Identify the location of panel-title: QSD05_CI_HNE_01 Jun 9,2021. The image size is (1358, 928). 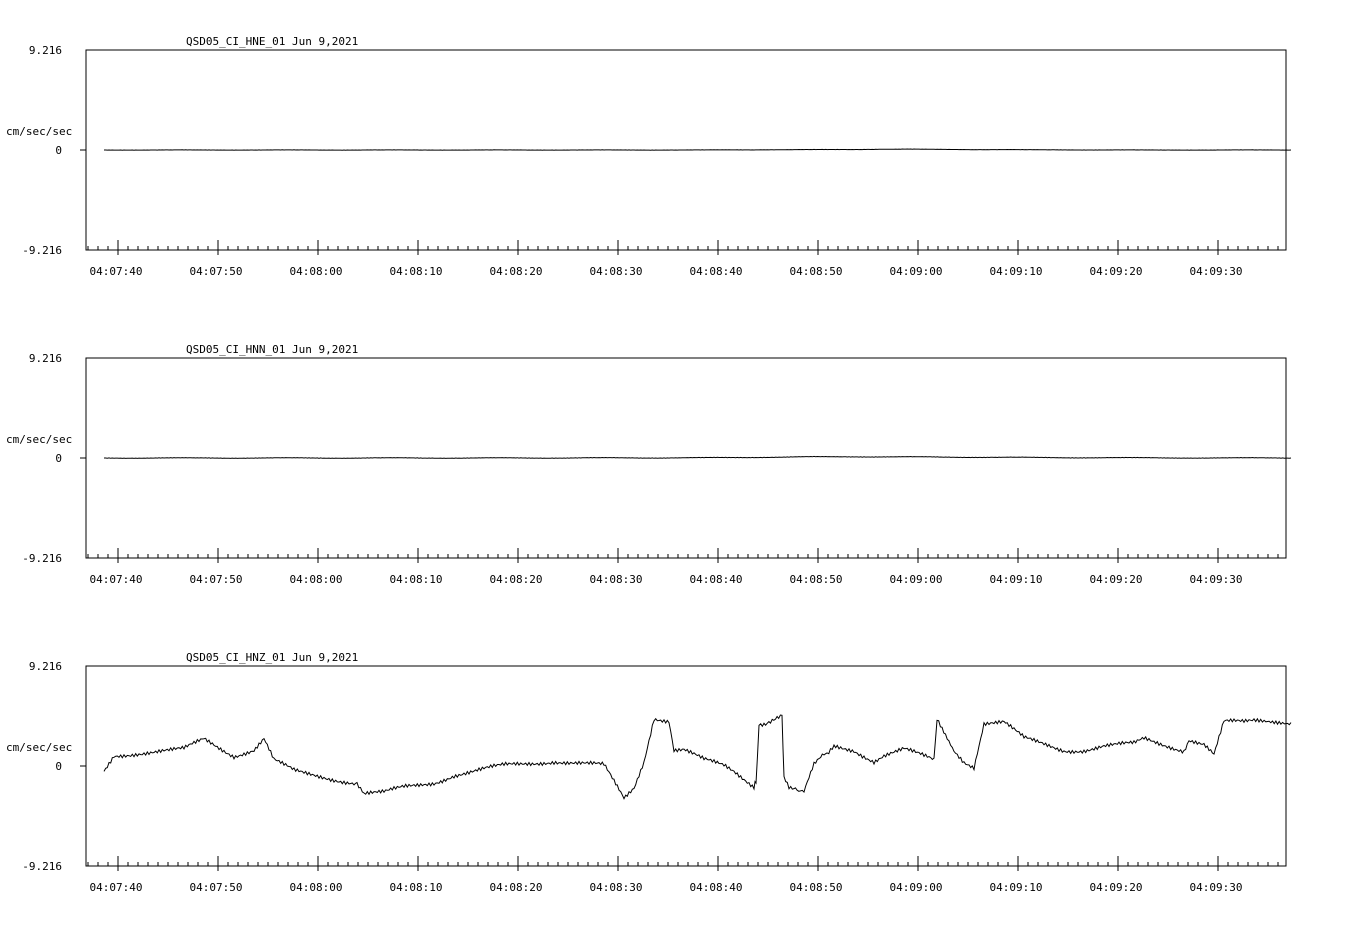
(272, 41).